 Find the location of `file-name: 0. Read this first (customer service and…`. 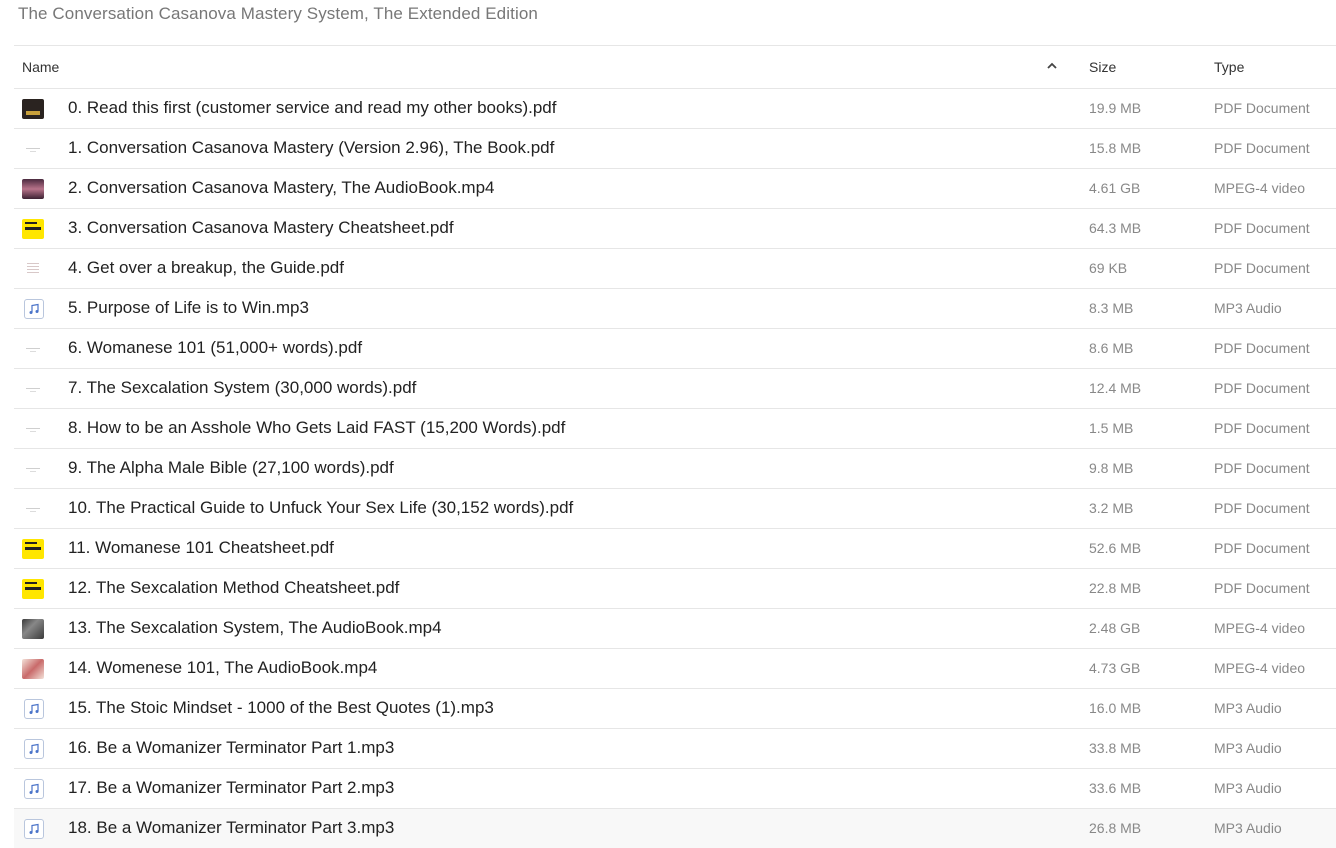

file-name: 0. Read this first (customer service and… is located at coordinates (312, 108).